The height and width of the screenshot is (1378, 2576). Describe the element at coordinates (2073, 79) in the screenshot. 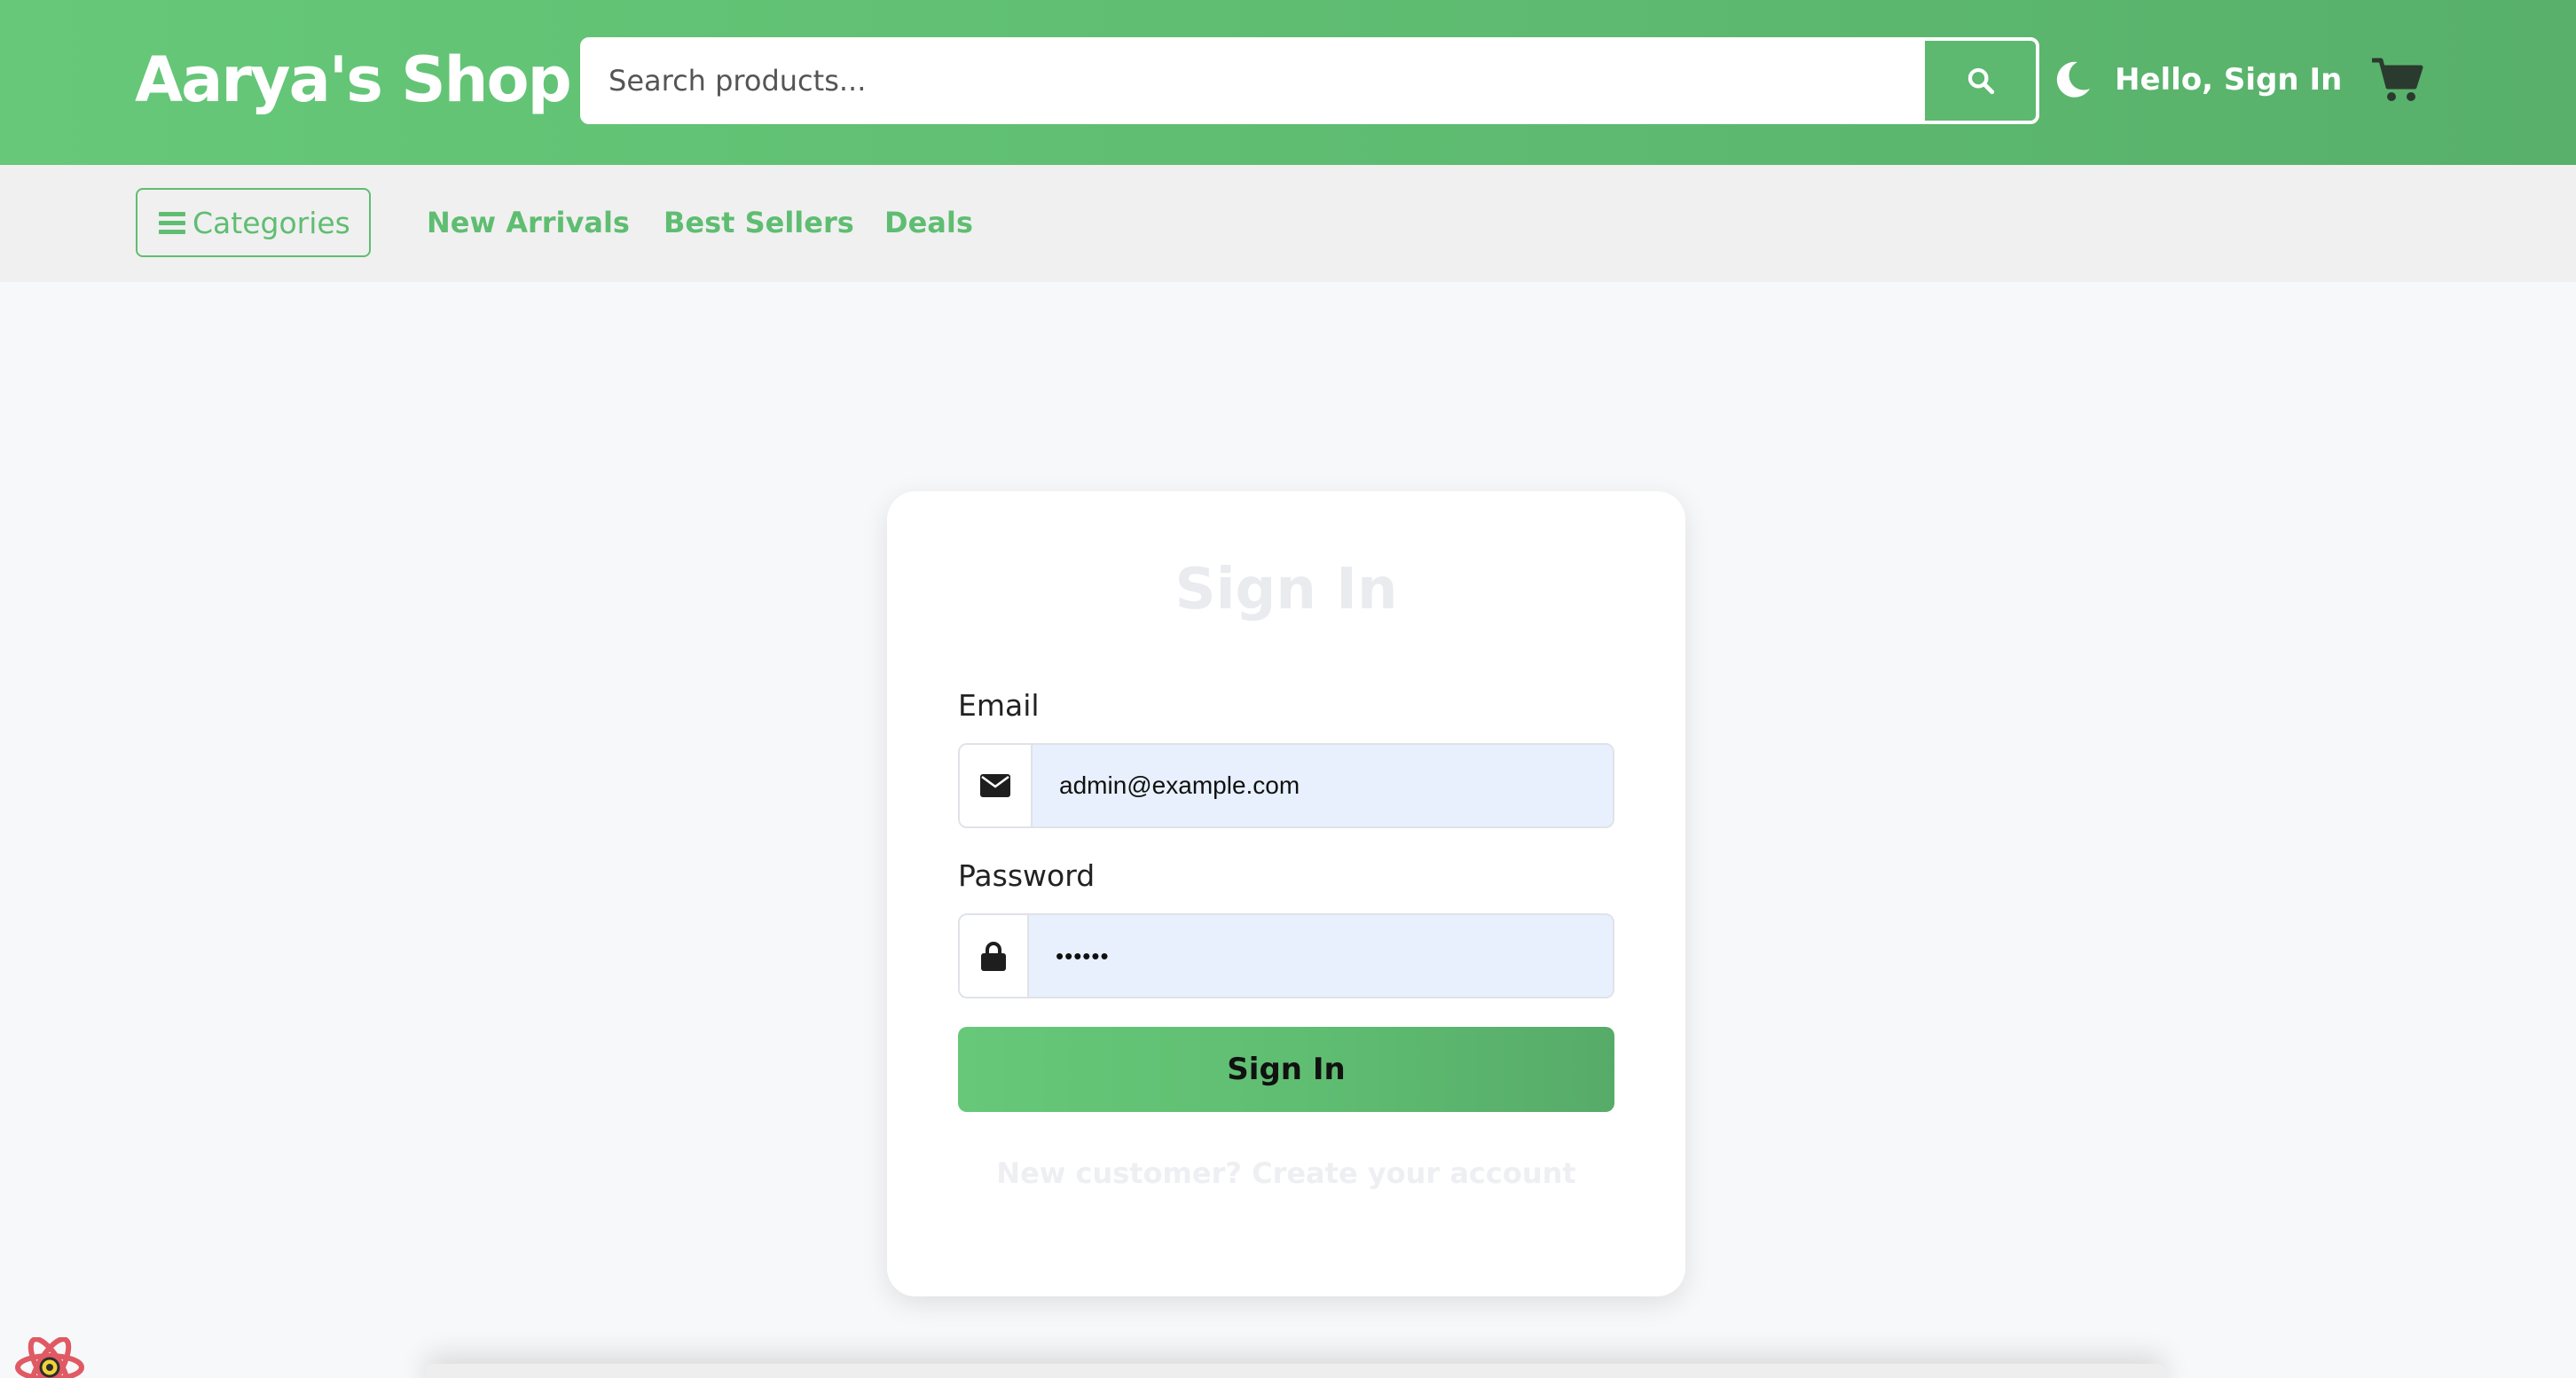

I see `moon-icon` at that location.